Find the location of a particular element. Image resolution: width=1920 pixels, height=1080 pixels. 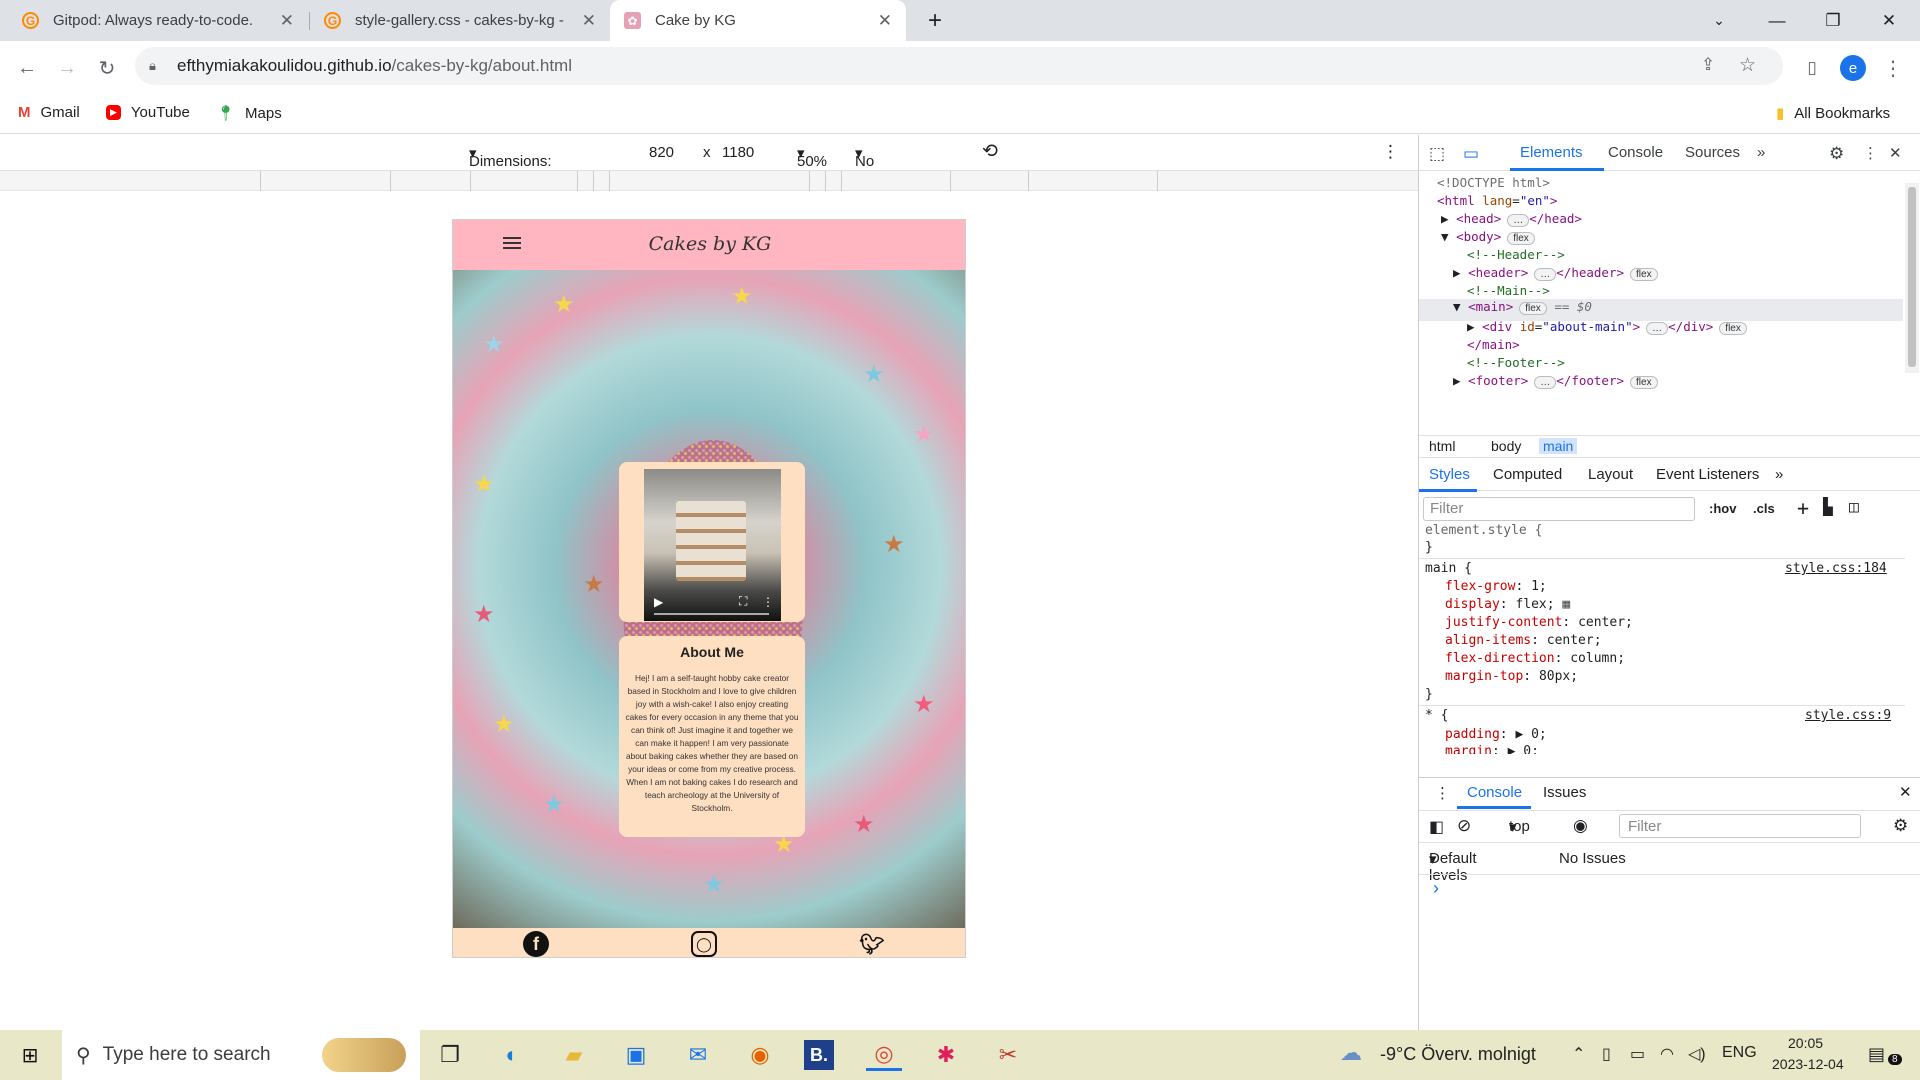

weather-icon: ☁ is located at coordinates (1351, 1053).